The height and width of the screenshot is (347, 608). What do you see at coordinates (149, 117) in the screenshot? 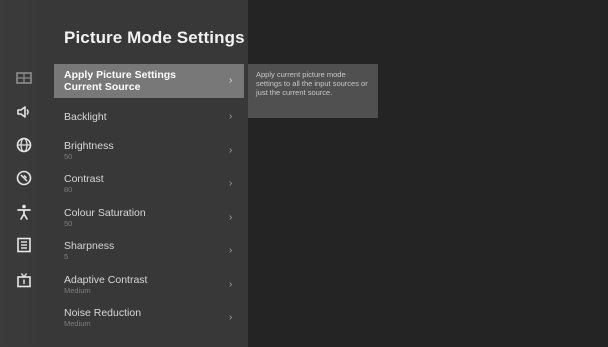
I see `menu-item-backlight: Backlight ›` at bounding box center [149, 117].